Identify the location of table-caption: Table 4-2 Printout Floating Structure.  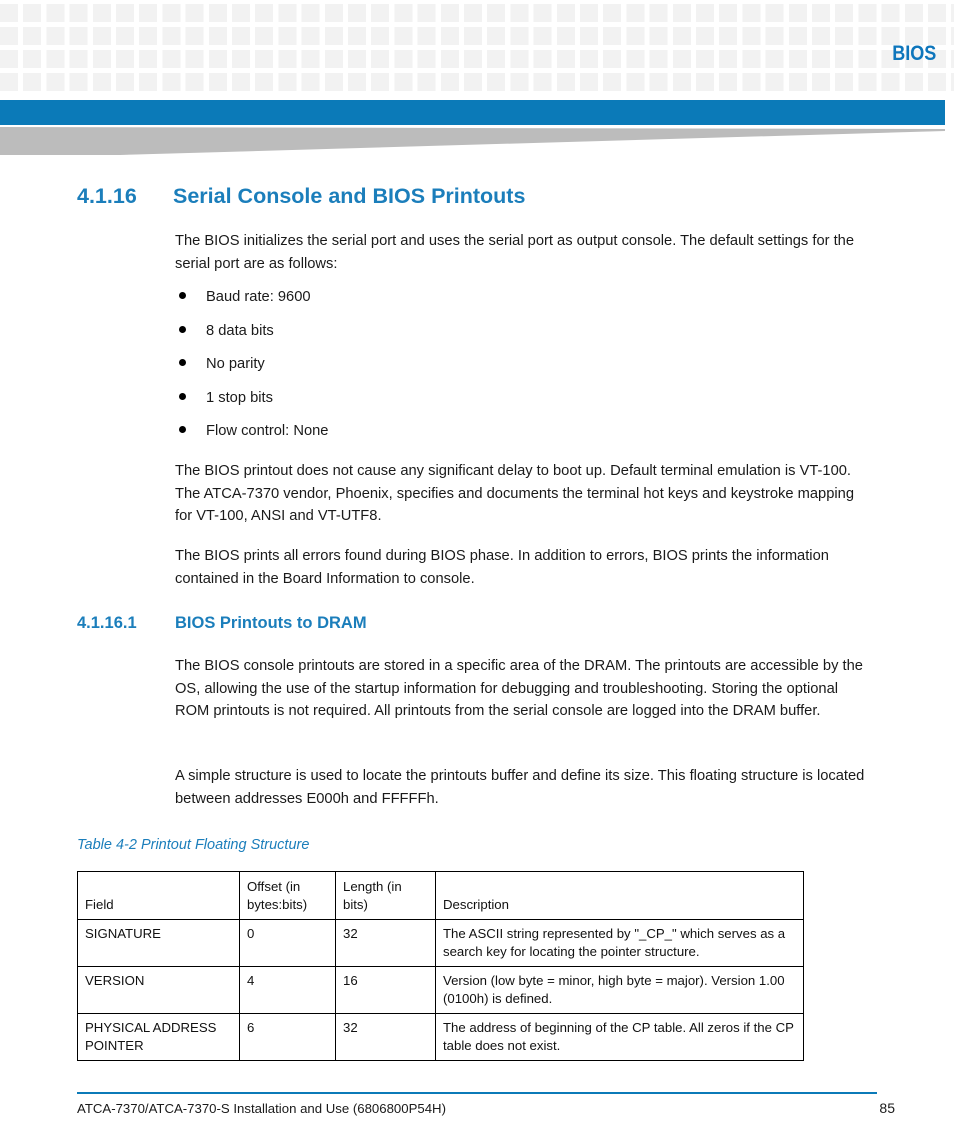
(193, 845).